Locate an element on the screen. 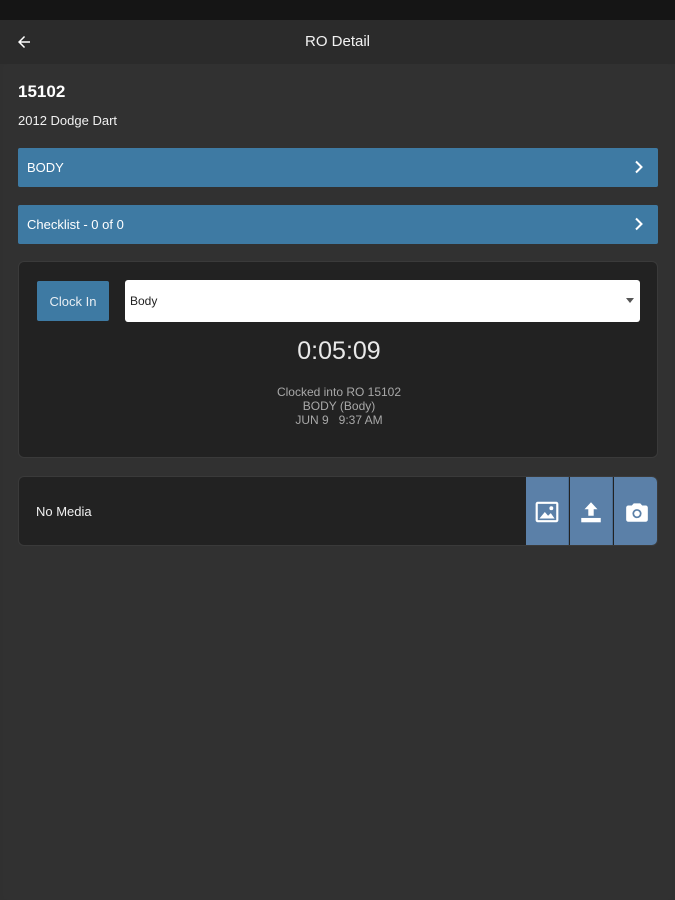  body-section-row: BODY is located at coordinates (338, 167).